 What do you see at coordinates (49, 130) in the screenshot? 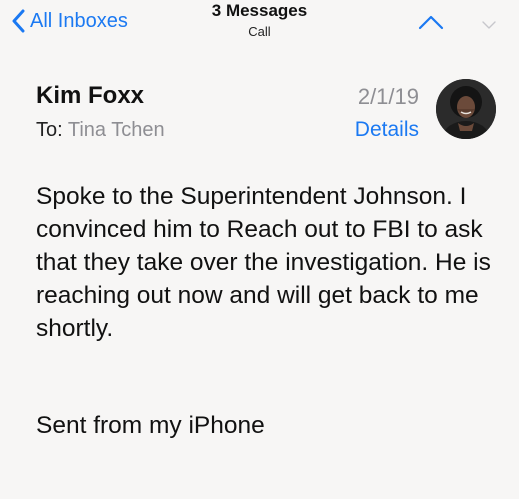
I see `to-label: To:` at bounding box center [49, 130].